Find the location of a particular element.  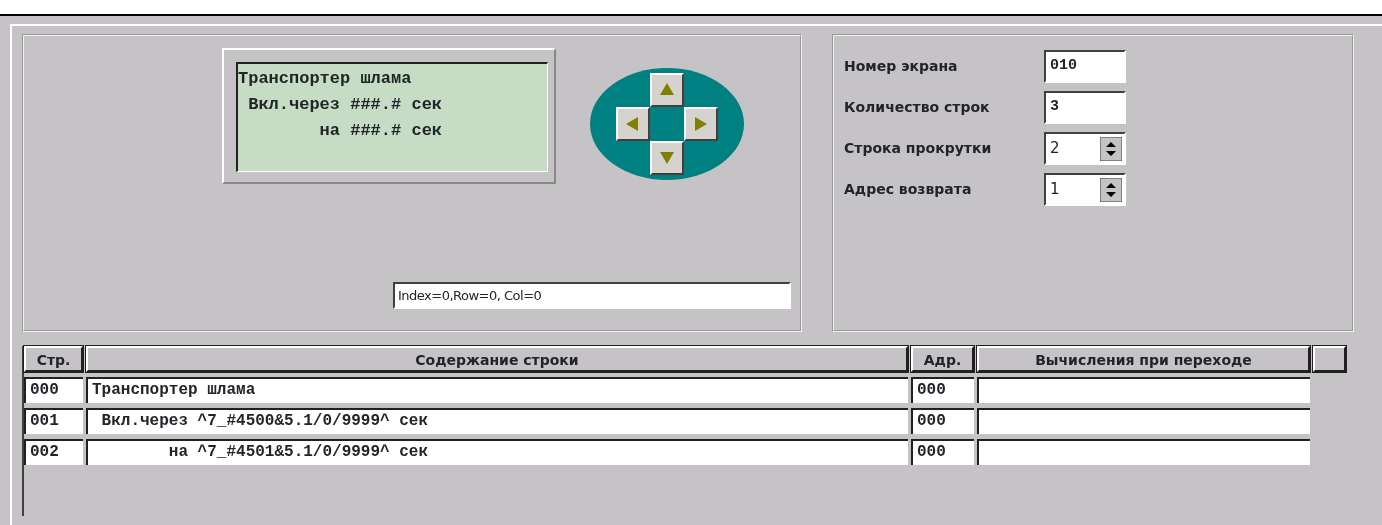

input-field: 010 is located at coordinates (1085, 66).